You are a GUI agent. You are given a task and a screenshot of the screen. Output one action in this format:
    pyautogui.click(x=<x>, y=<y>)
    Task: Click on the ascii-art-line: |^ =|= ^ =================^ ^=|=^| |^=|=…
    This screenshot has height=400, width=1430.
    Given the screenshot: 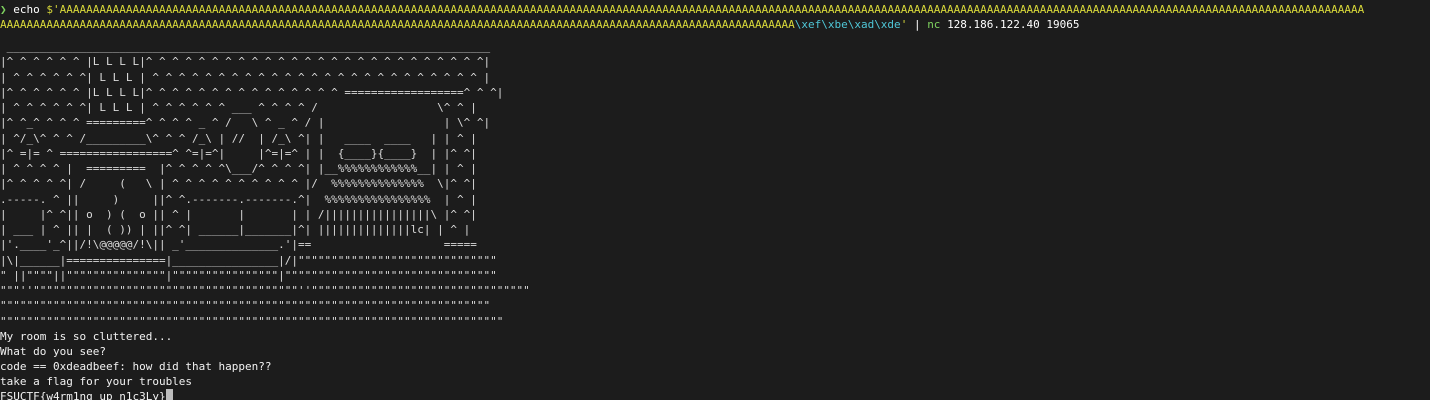 What is the action you would take?
    pyautogui.click(x=238, y=153)
    